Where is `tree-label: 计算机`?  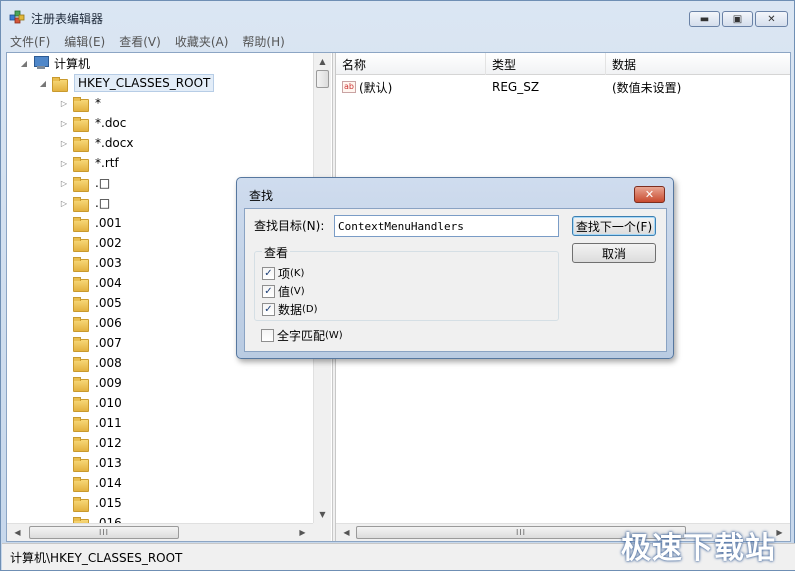 tree-label: 计算机 is located at coordinates (72, 63).